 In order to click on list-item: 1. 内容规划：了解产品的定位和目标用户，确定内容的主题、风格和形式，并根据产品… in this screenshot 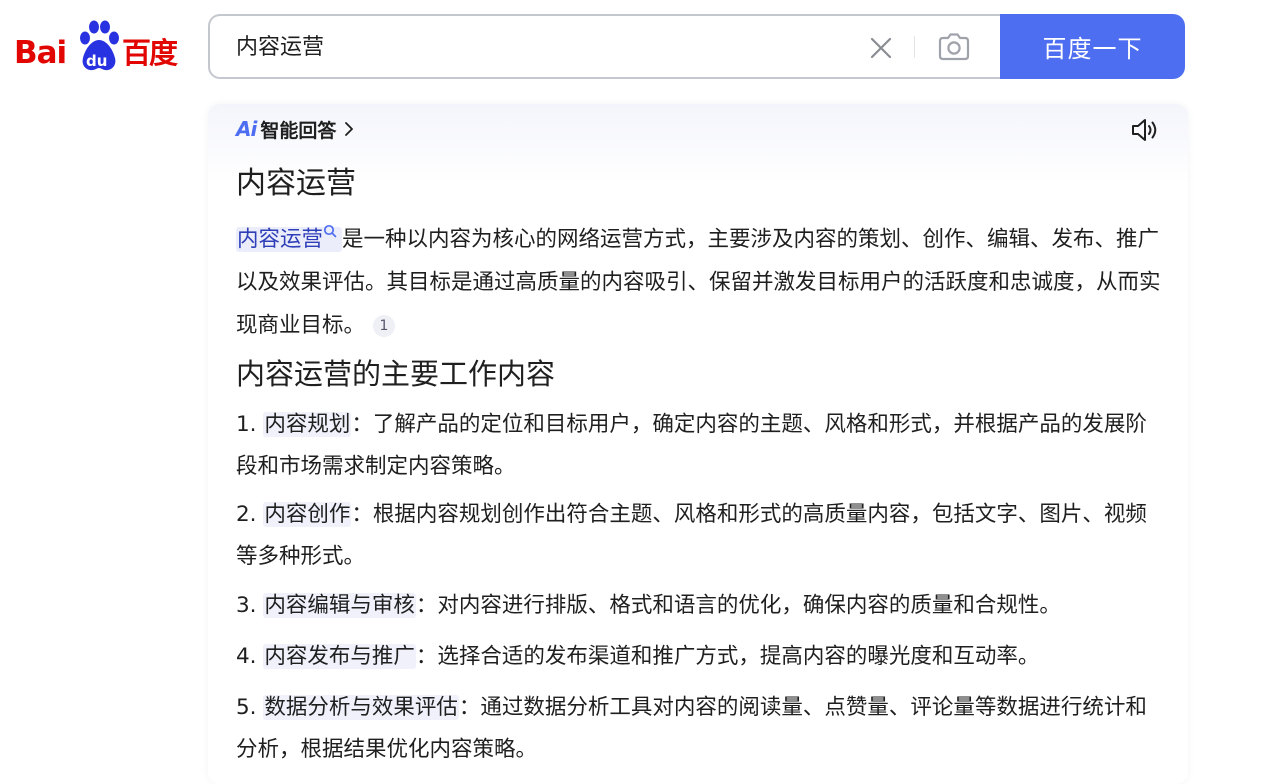, I will do `click(701, 446)`.